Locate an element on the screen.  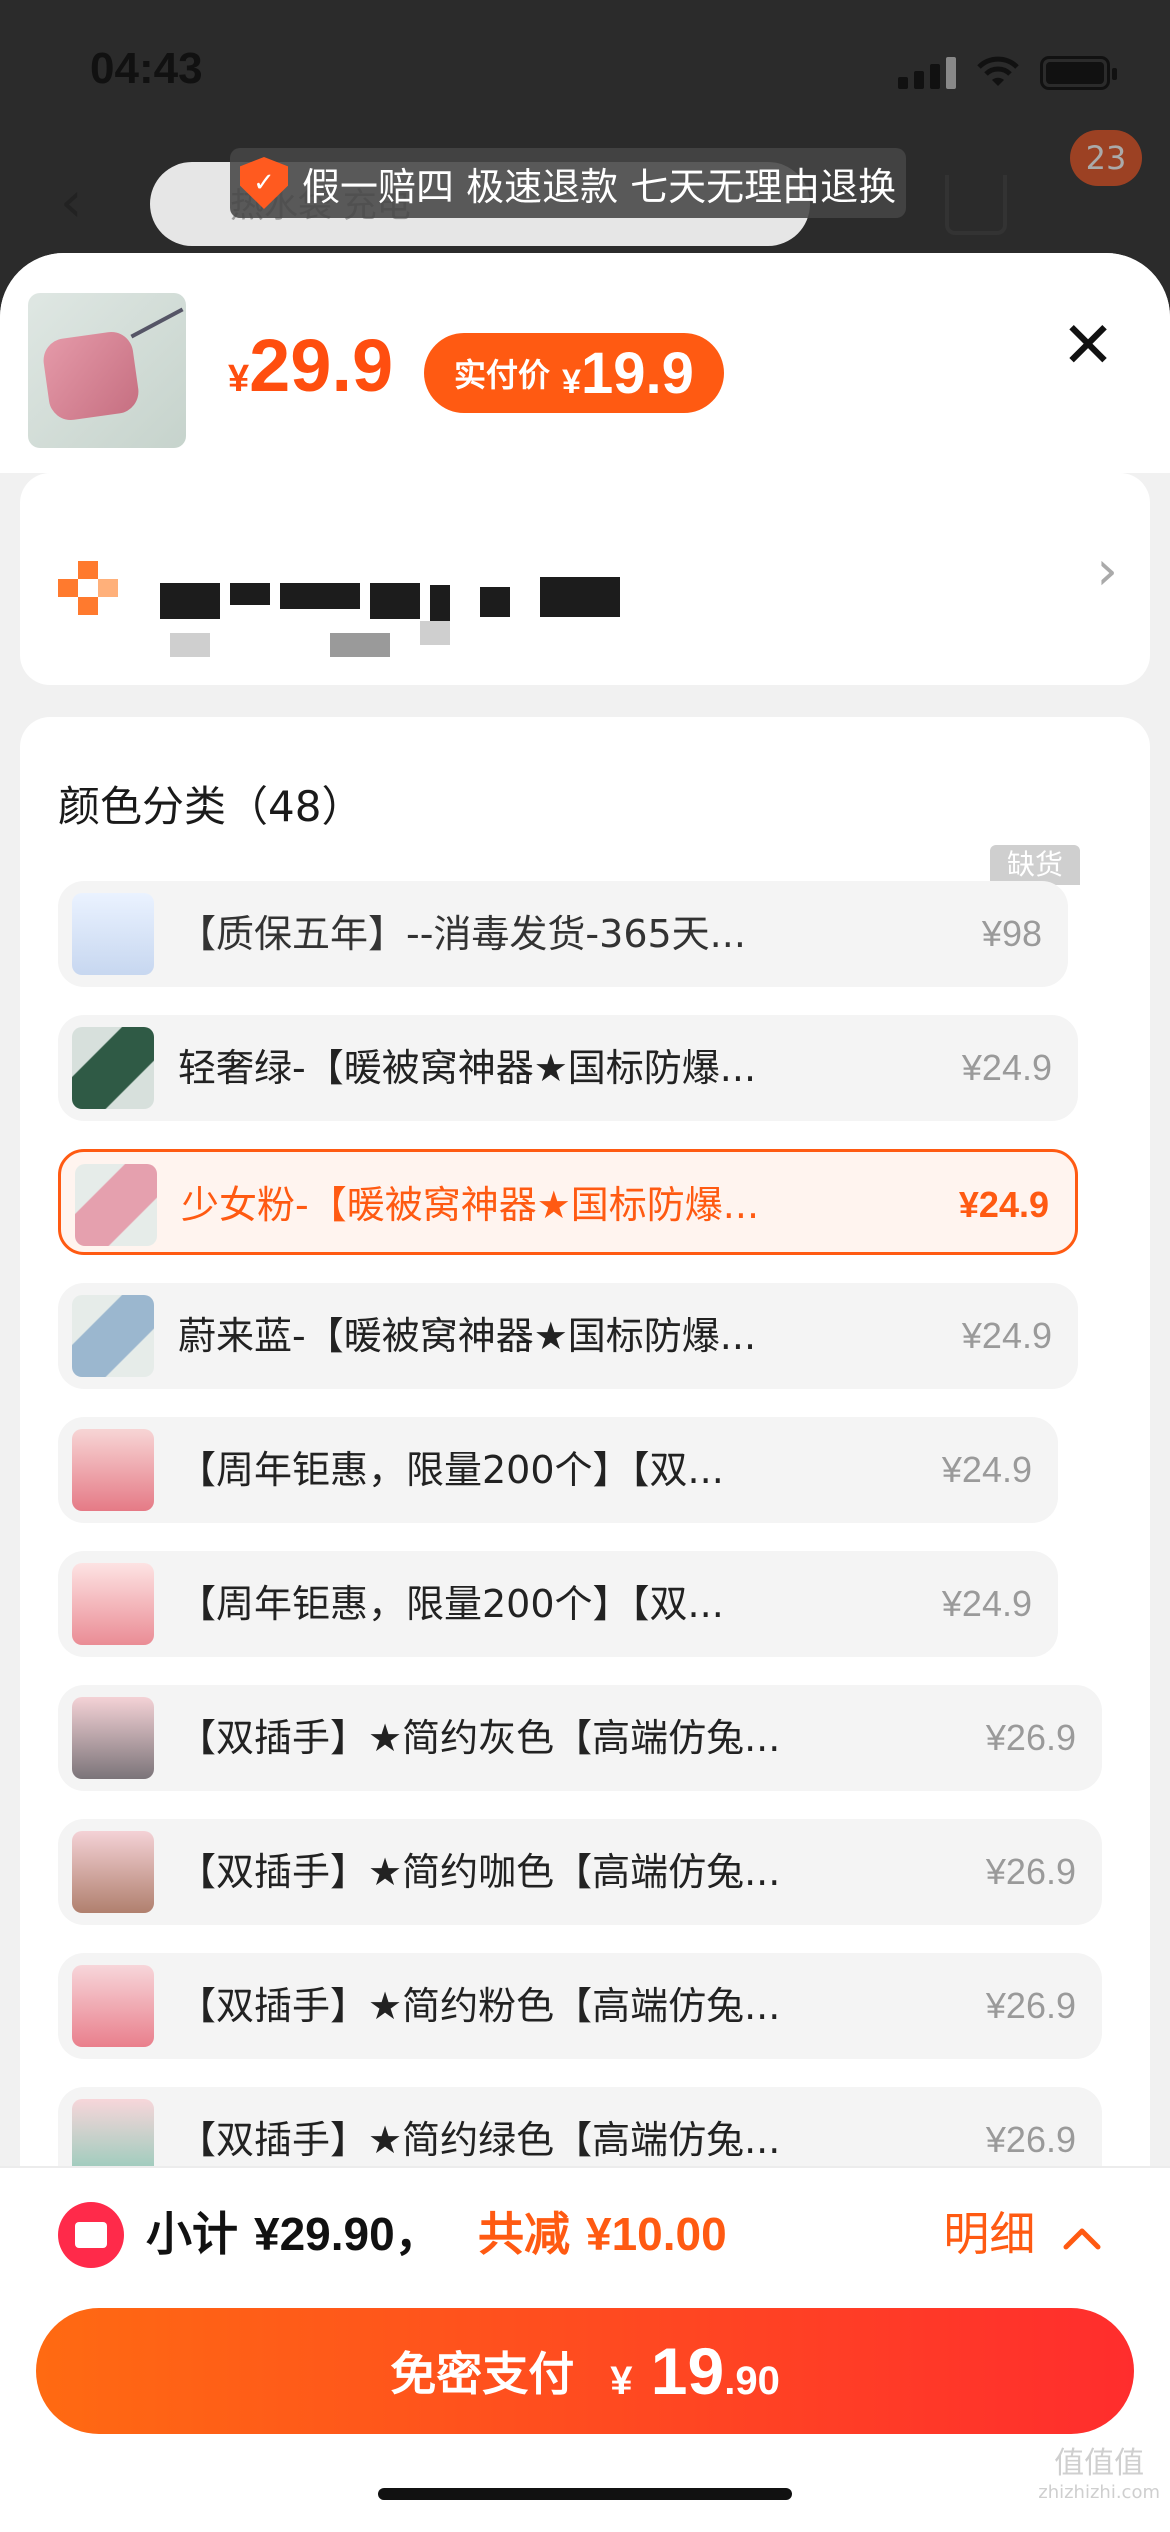
paid-price-amount: ¥19.9 is located at coordinates (628, 373).